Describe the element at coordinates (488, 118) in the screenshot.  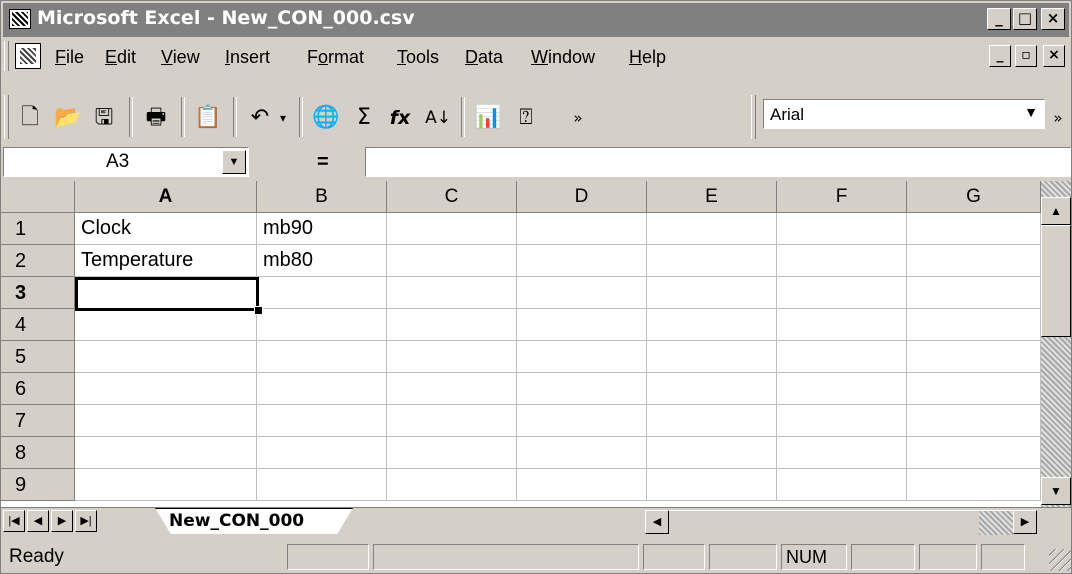
I see `chart-wizard-icon: 📊` at that location.